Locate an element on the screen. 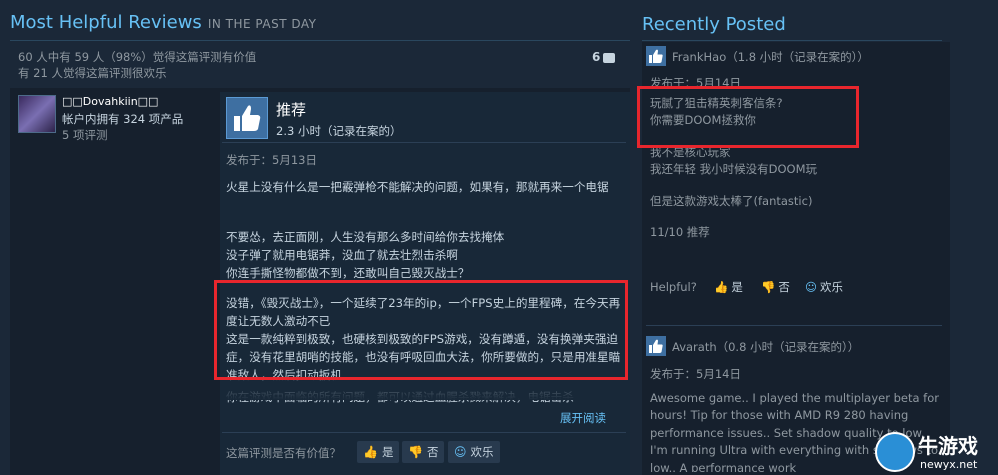 This screenshot has width=998, height=475. helpful-yes-label: 是 is located at coordinates (737, 287).